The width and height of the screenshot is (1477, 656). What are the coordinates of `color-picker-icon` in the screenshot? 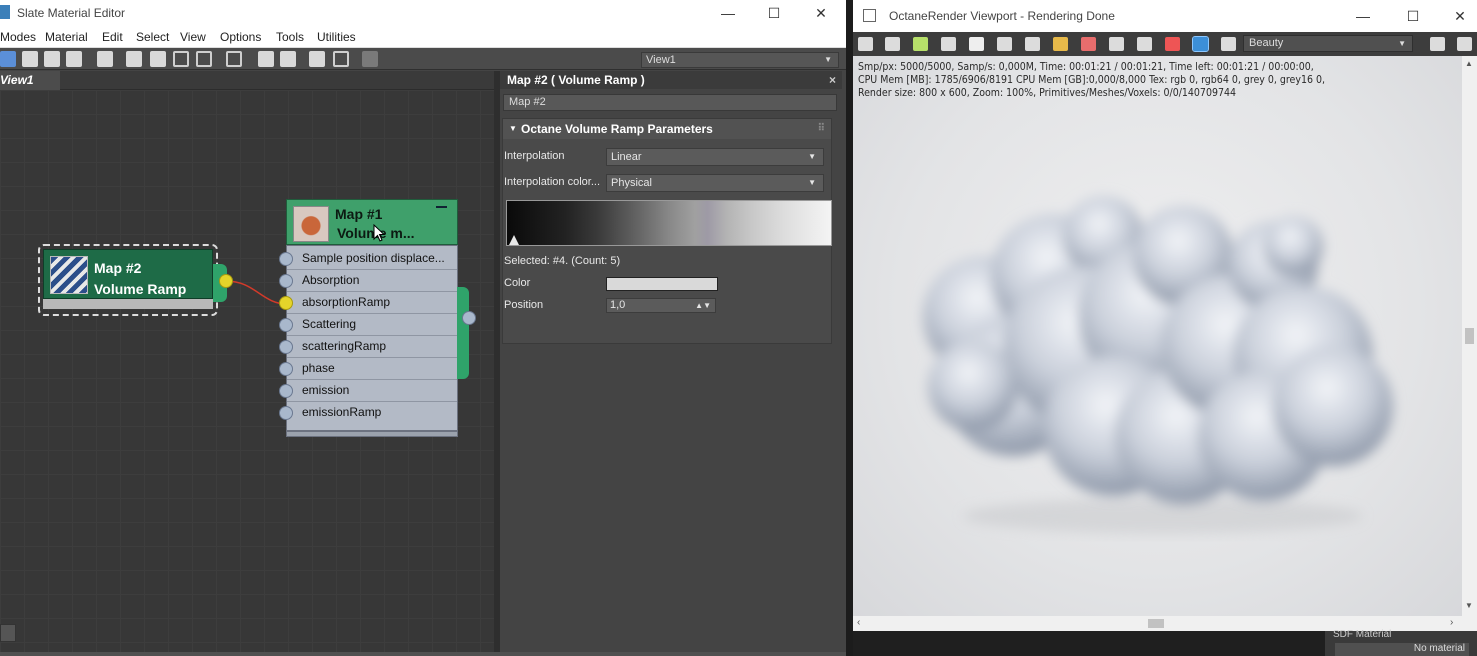 It's located at (1060, 44).